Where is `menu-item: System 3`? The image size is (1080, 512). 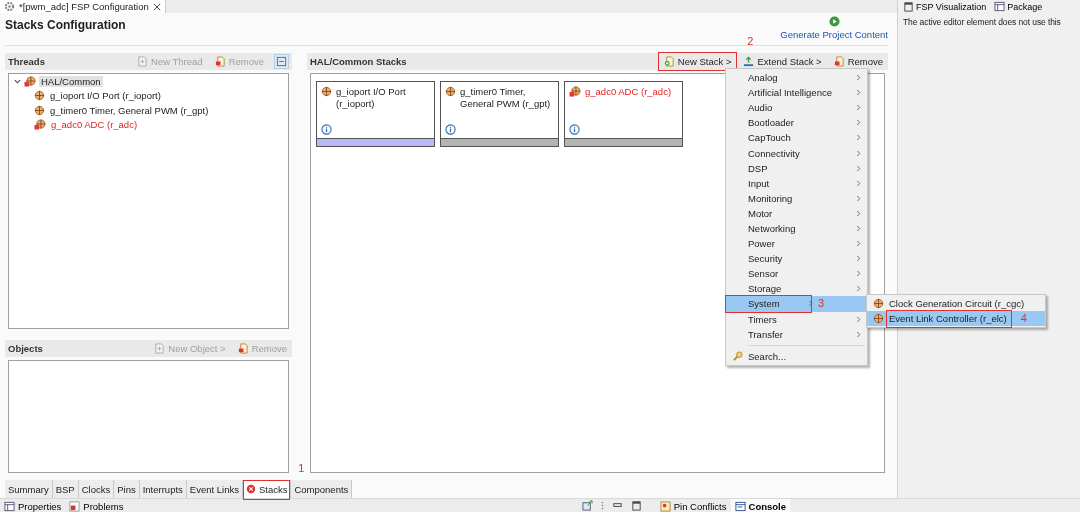 menu-item: System 3 is located at coordinates (796, 304).